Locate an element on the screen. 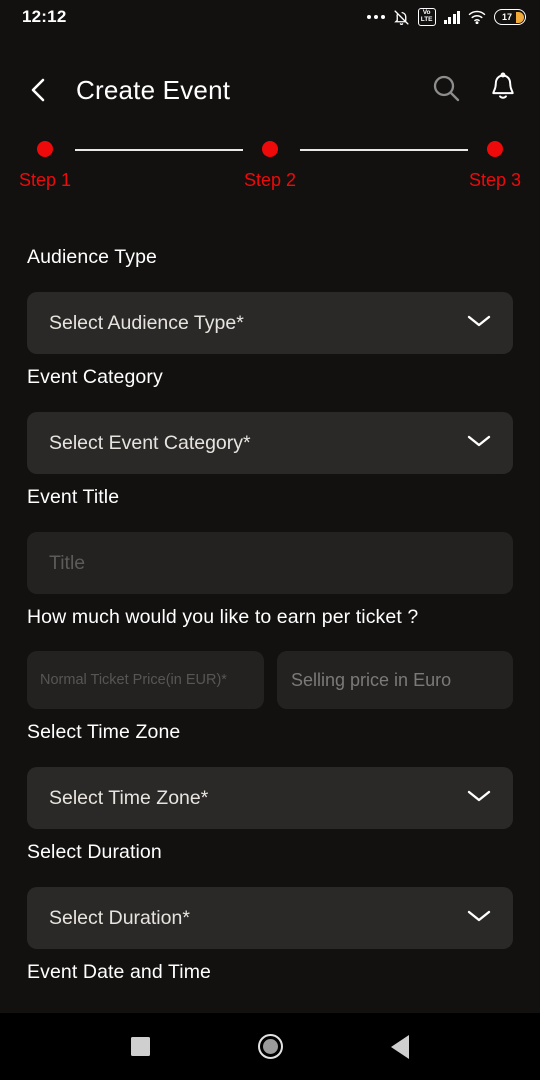 This screenshot has width=540, height=1080. selling-price-input: Selling price in Euro is located at coordinates (395, 680).